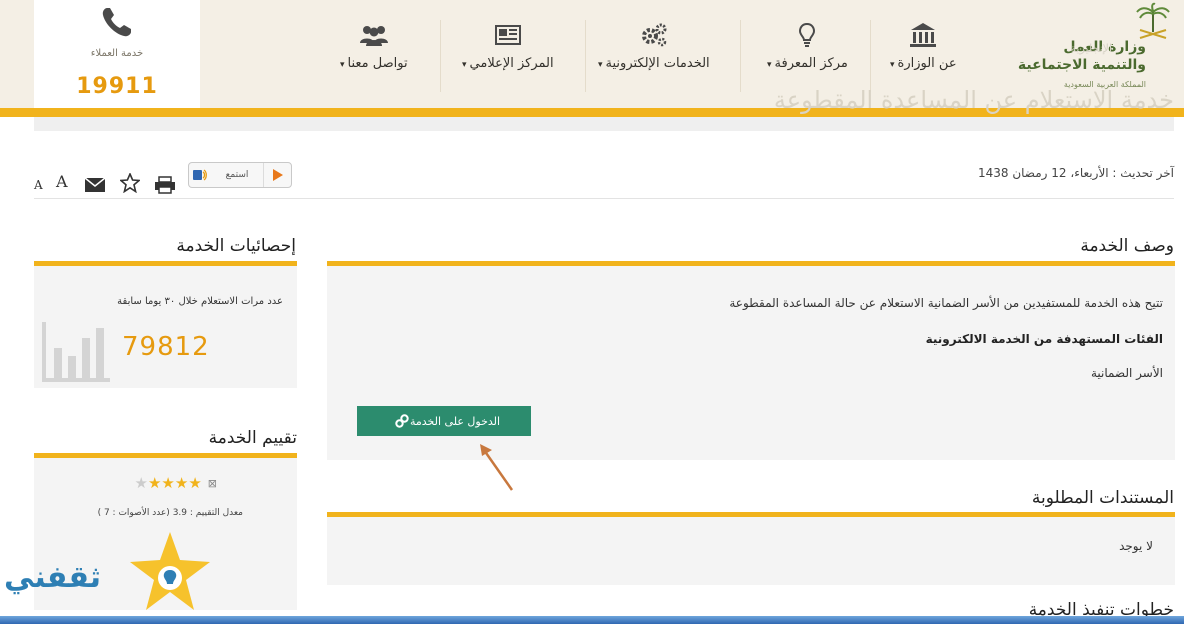 This screenshot has width=1184, height=624. I want to click on people-icon, so click(374, 35).